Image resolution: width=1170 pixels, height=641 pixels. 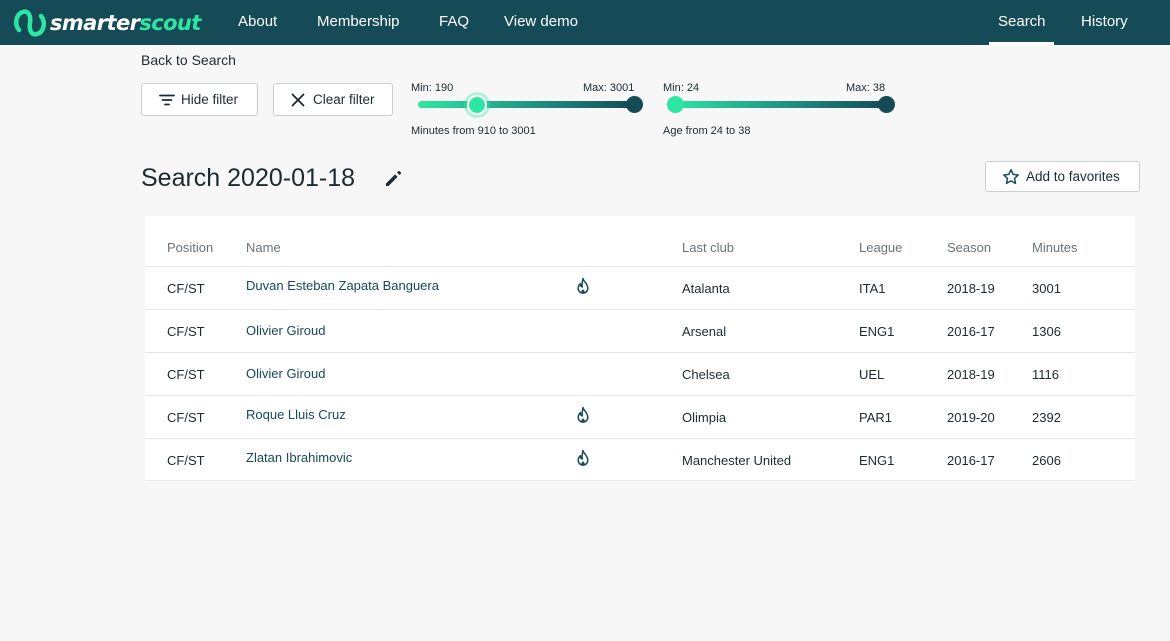 I want to click on column-header-name: Name, so click(x=263, y=247).